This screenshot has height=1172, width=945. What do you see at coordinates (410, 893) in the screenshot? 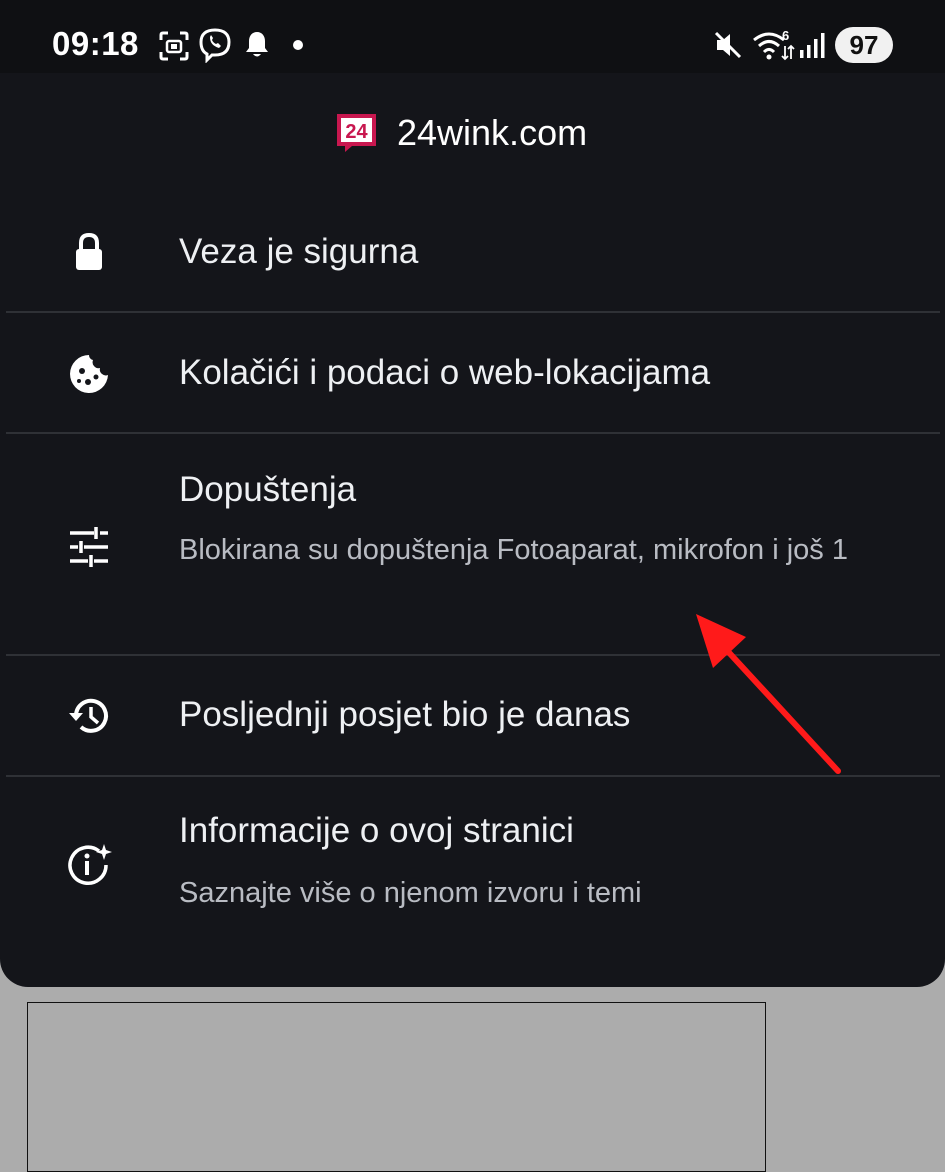
I see `menu-item-subtitle: Saznajte više o njenom izvoru i temi` at bounding box center [410, 893].